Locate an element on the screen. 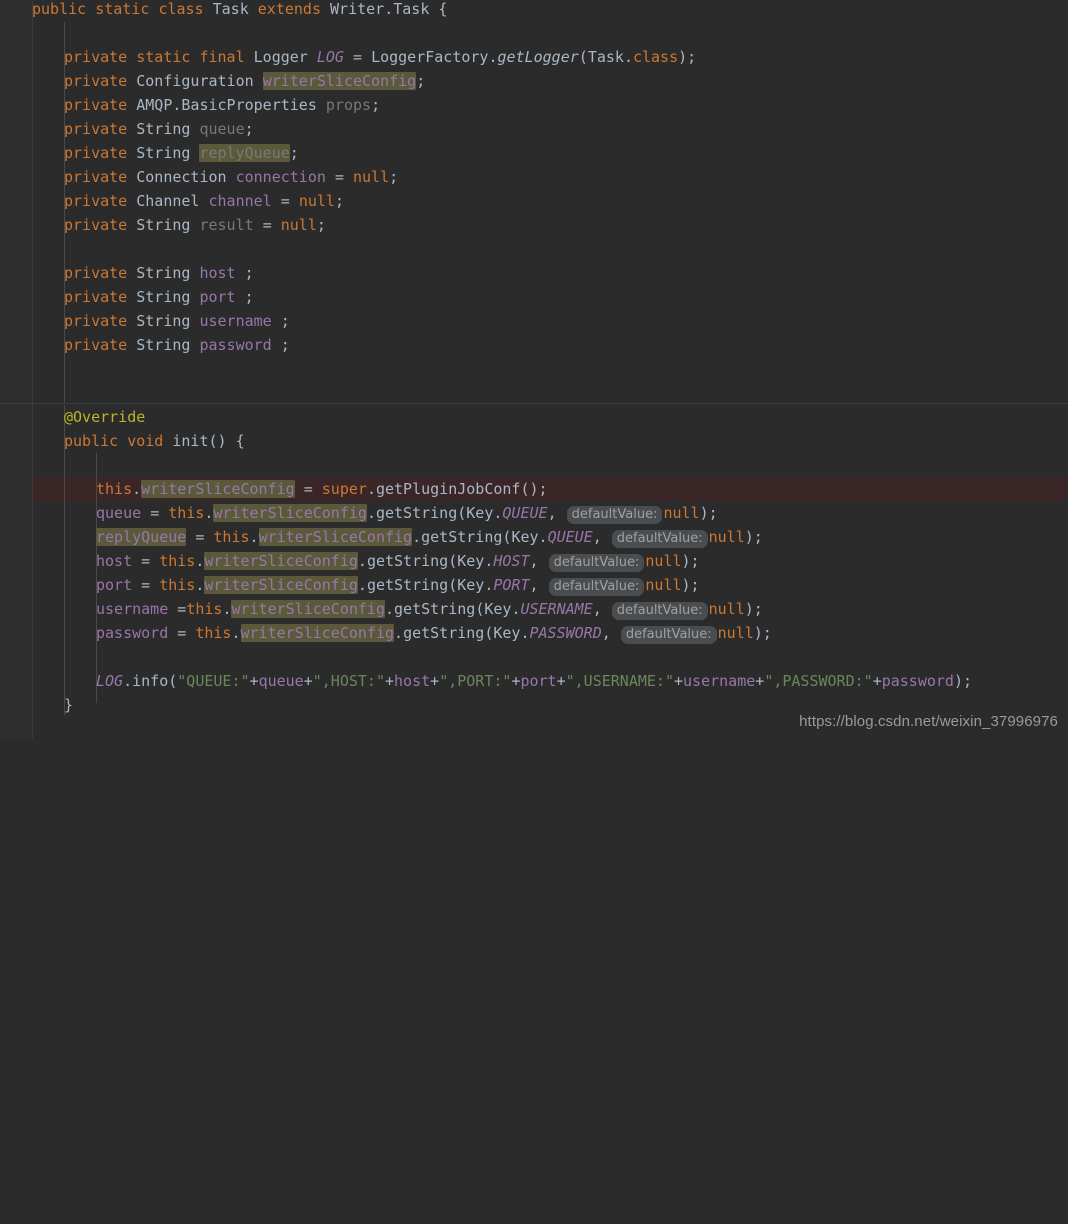 Image resolution: width=1068 pixels, height=1224 pixels. code-line-10: private String result = null; is located at coordinates (163, 225).